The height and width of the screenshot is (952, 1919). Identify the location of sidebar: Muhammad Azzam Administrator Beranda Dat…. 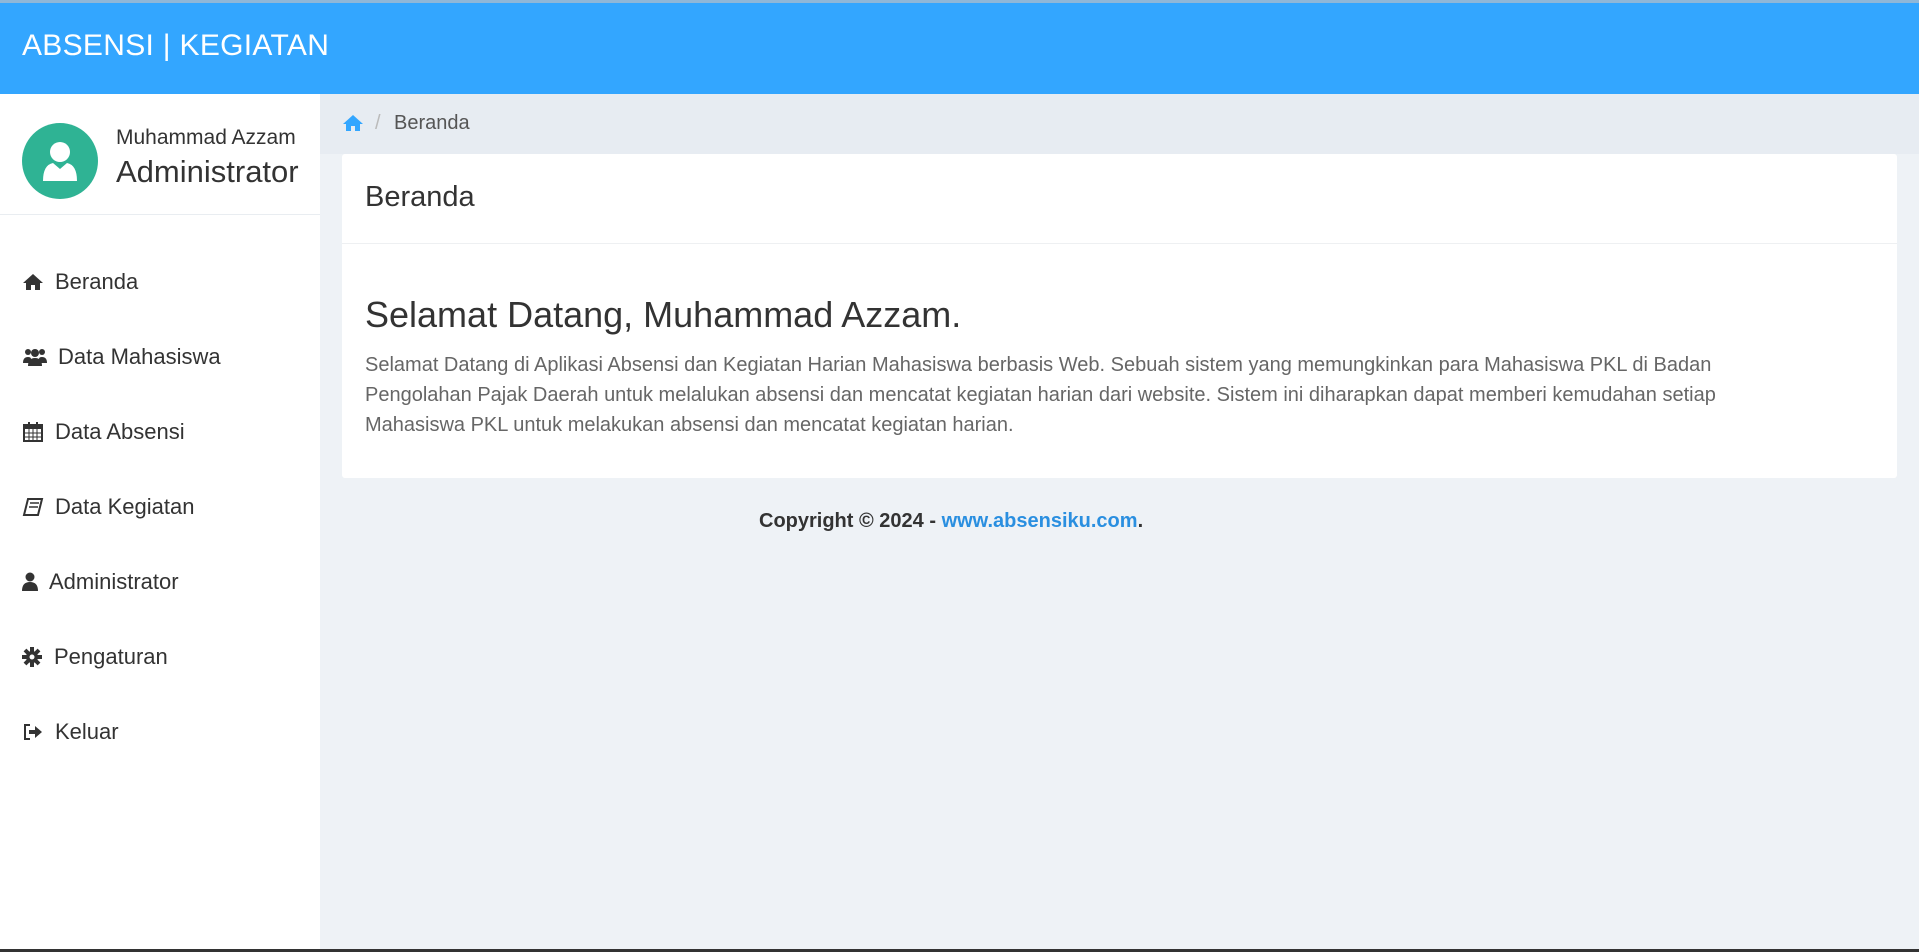
(160, 521).